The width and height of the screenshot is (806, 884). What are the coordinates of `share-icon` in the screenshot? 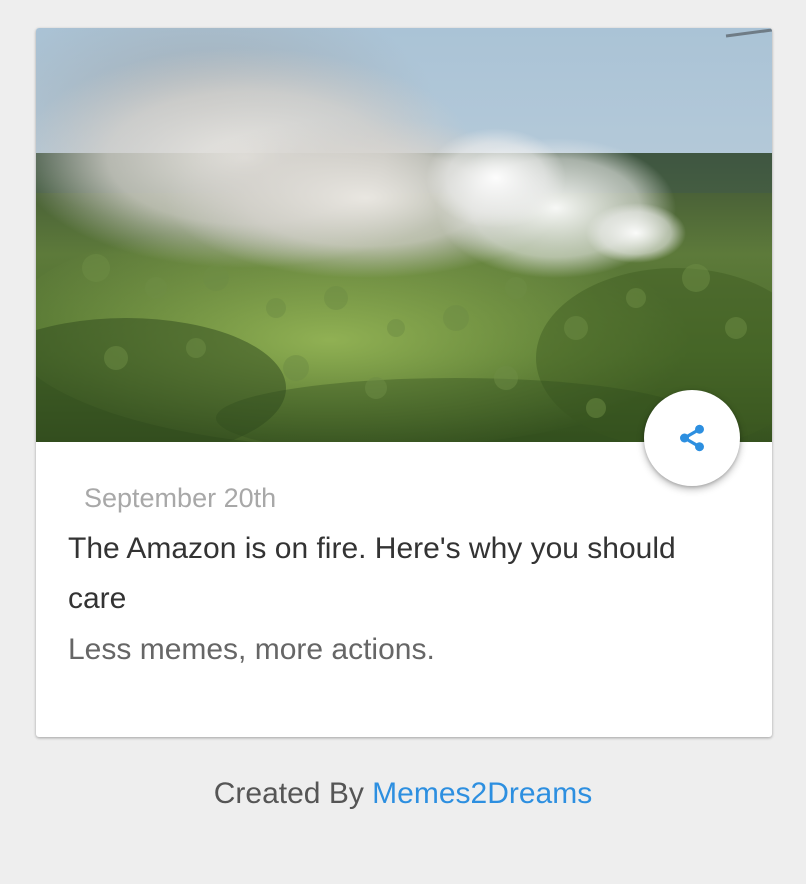 It's located at (692, 438).